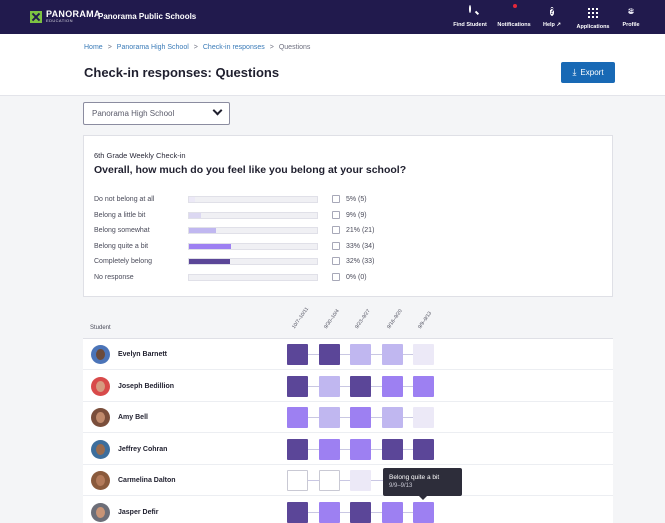  I want to click on student-name: Carmelina Dalton, so click(147, 480).